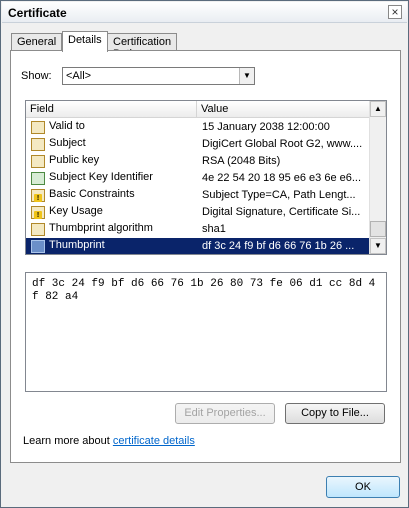 This screenshot has width=409, height=508. I want to click on close-button: ×, so click(395, 12).